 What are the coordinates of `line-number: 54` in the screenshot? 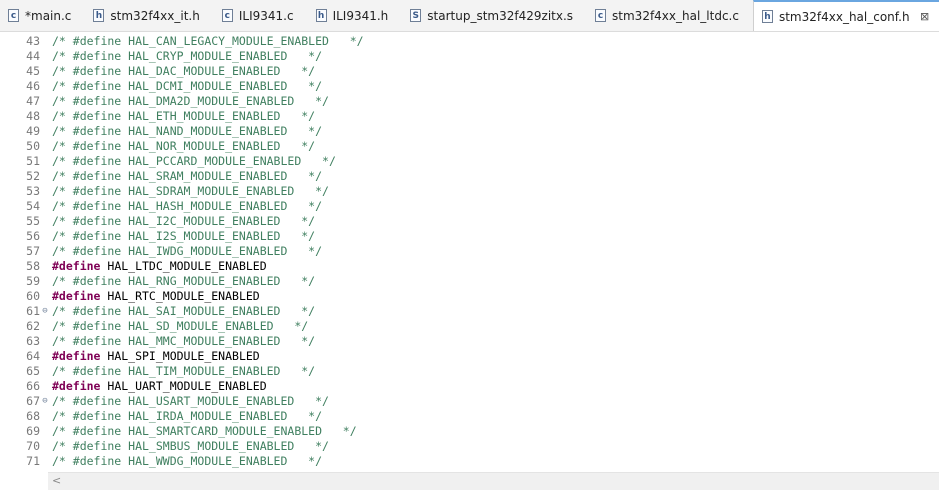 It's located at (33, 206).